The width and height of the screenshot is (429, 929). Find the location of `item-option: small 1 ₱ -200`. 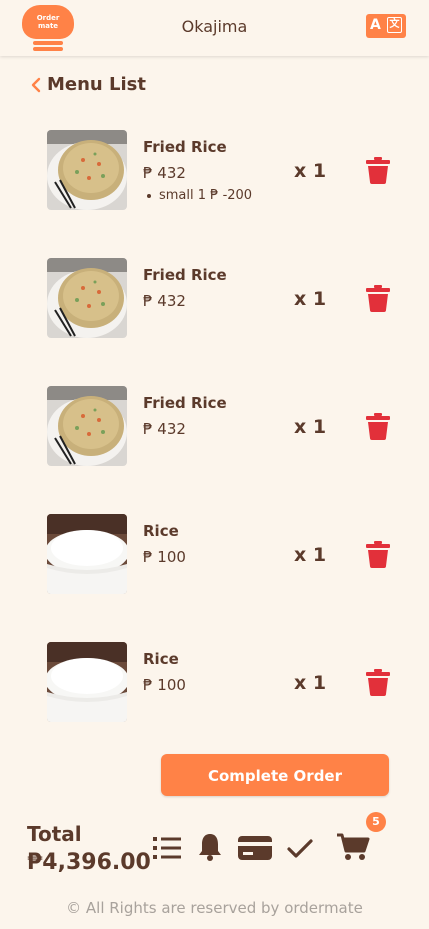

item-option: small 1 ₱ -200 is located at coordinates (199, 195).